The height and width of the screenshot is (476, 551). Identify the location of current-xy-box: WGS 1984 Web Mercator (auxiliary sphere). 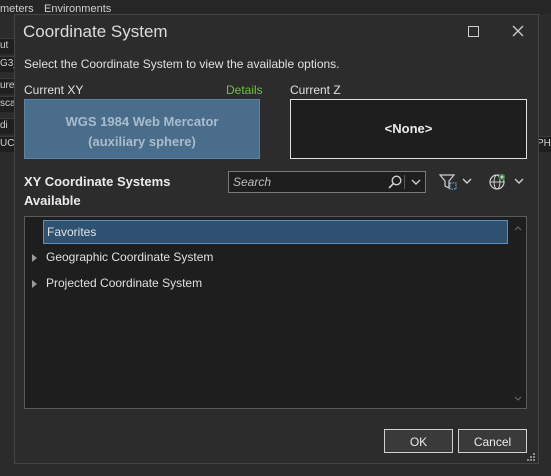
(142, 129).